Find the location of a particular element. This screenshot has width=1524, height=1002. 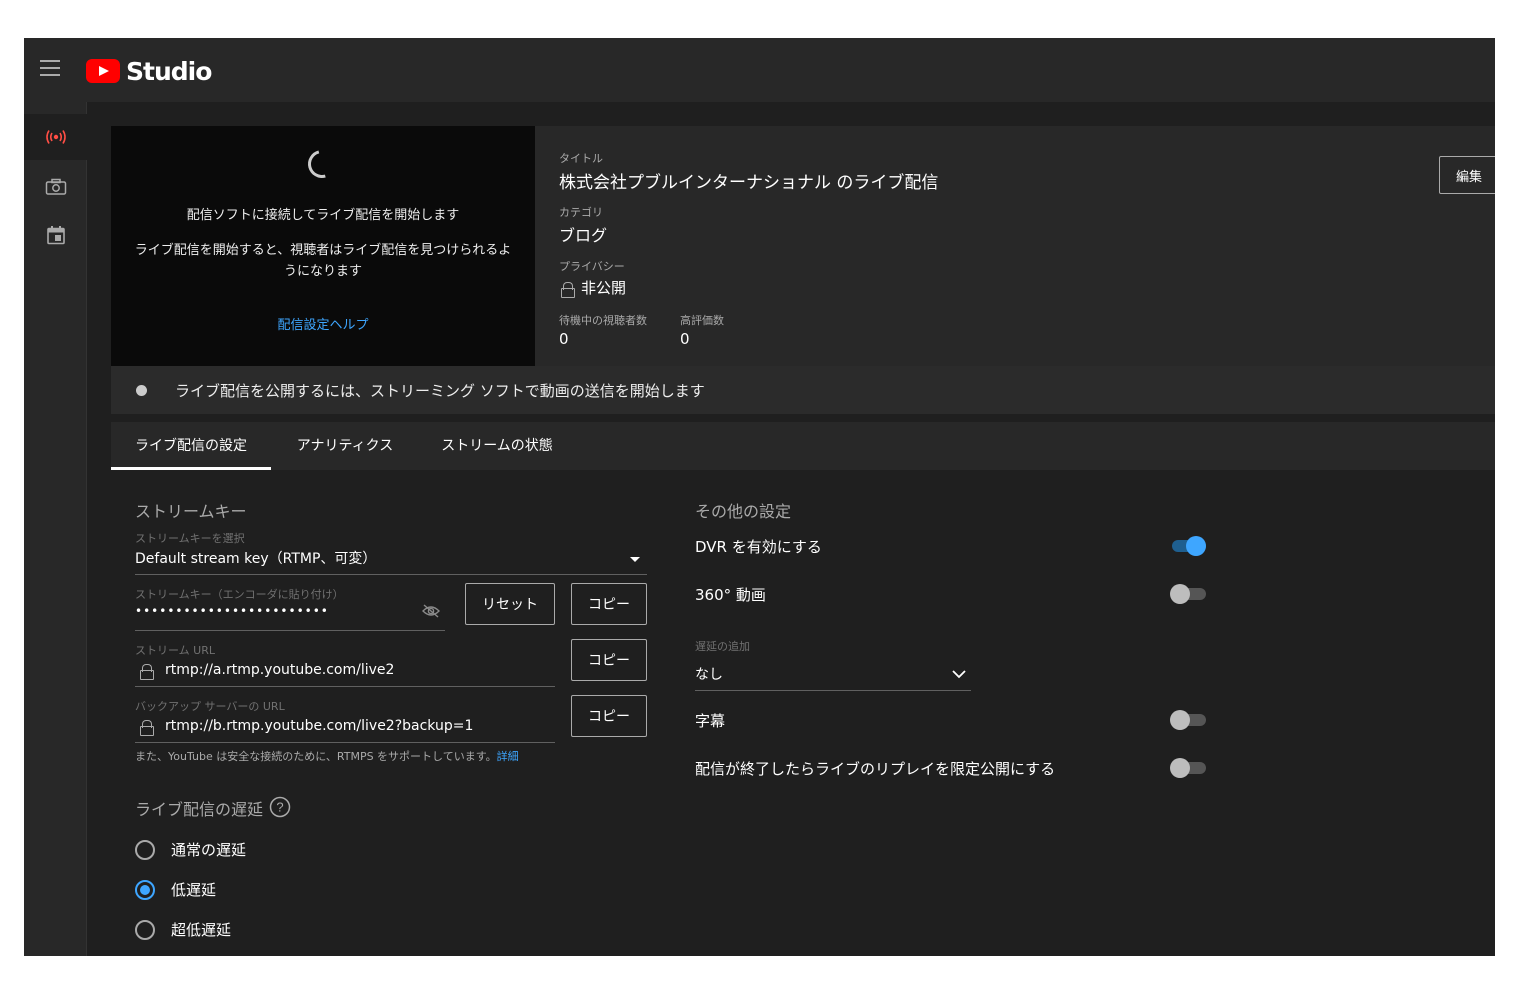

other-settings-title: その他の設定 is located at coordinates (743, 511).